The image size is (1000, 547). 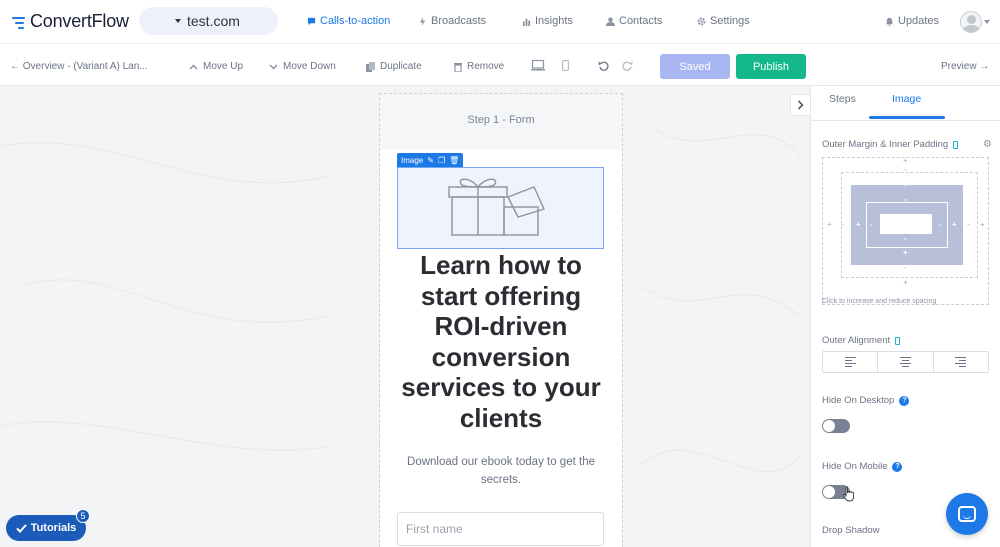 What do you see at coordinates (906, 224) in the screenshot?
I see `content-box` at bounding box center [906, 224].